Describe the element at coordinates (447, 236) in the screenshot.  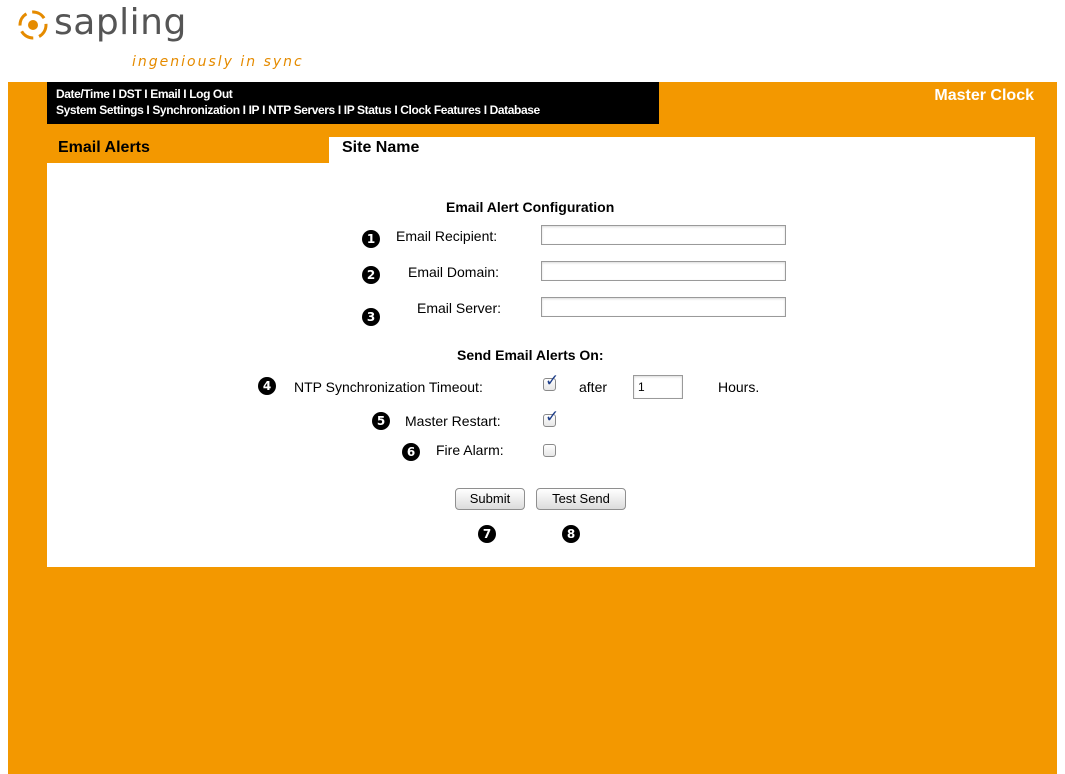
I see `email-recipient-label: Email Recipient:` at that location.